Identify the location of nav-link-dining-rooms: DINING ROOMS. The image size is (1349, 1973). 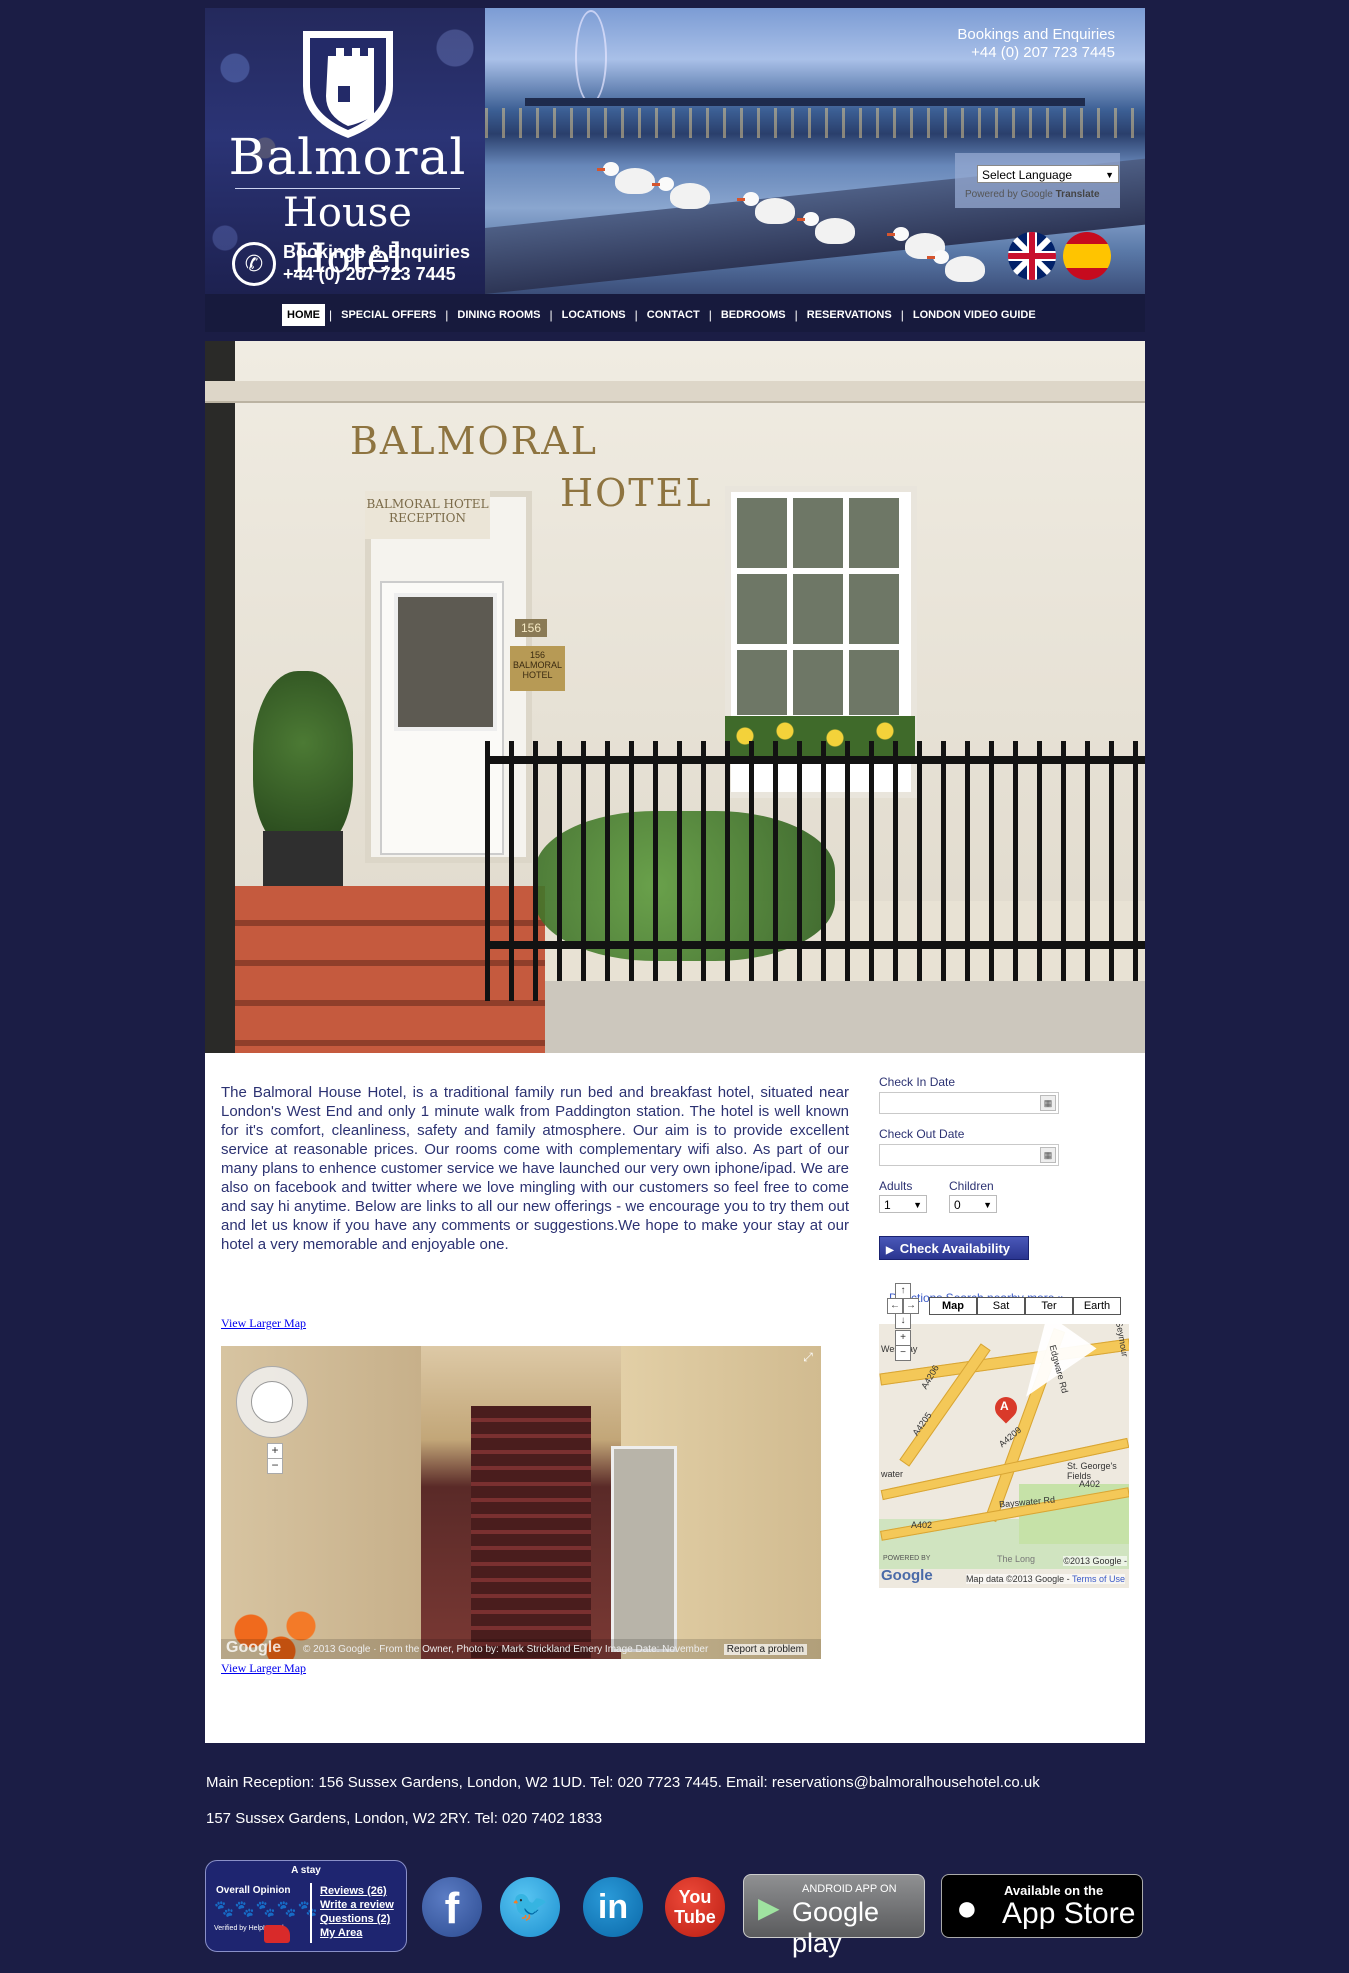
(498, 315).